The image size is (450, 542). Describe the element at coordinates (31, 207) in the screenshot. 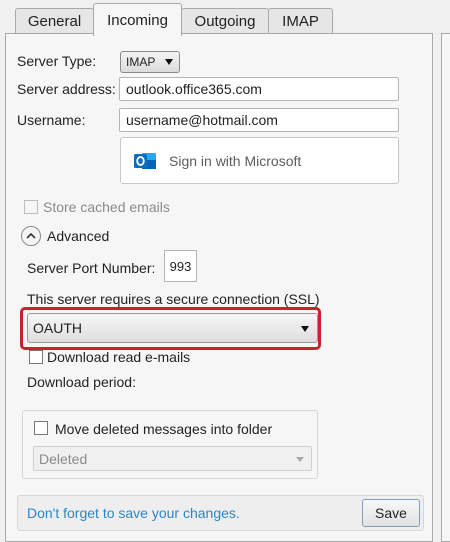

I see `store-cached-checkbox` at that location.